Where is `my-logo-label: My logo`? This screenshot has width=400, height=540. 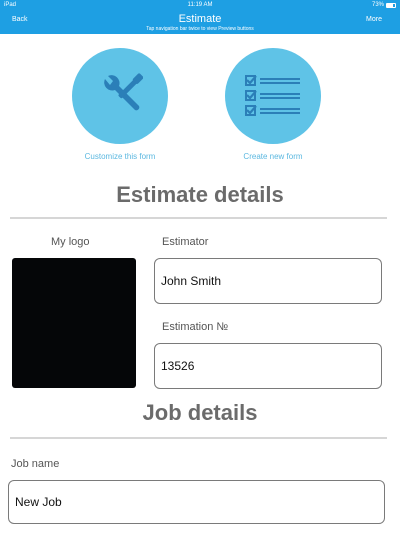
my-logo-label: My logo is located at coordinates (70, 242).